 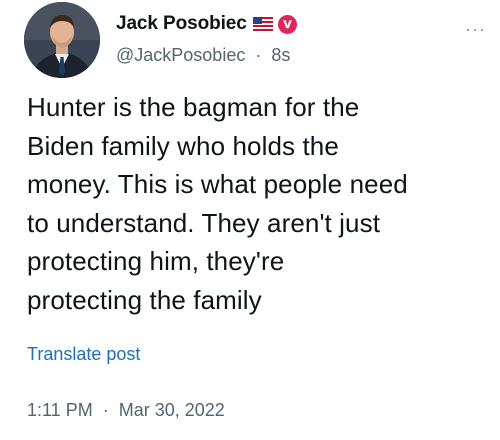 What do you see at coordinates (60, 410) in the screenshot?
I see `post-time: 1:11 PM` at bounding box center [60, 410].